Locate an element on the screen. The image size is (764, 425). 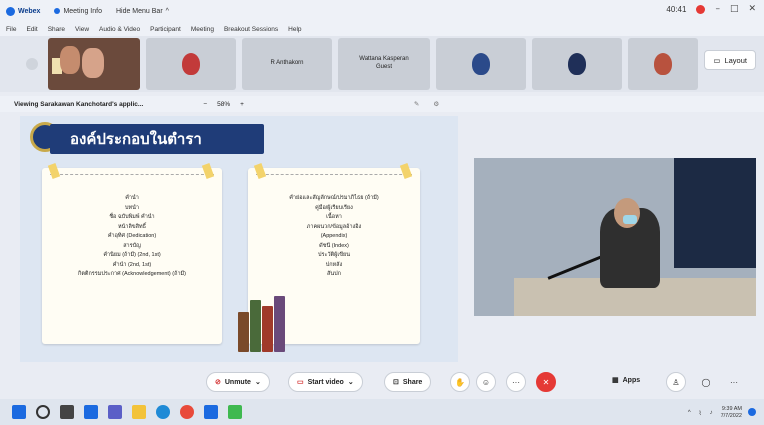
share-icon: ⊡ is located at coordinates (396, 382).